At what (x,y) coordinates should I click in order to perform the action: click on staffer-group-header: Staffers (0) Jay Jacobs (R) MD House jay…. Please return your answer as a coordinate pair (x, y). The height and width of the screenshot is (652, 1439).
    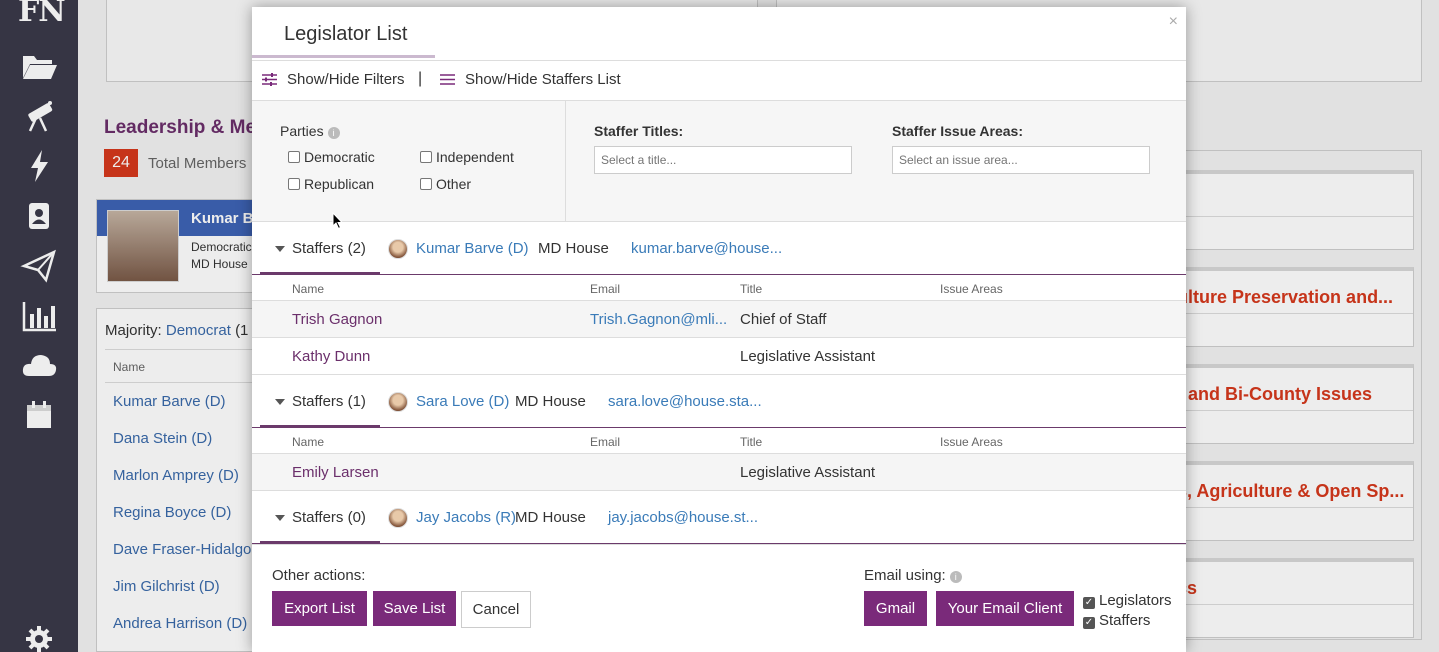
    Looking at the image, I should click on (719, 517).